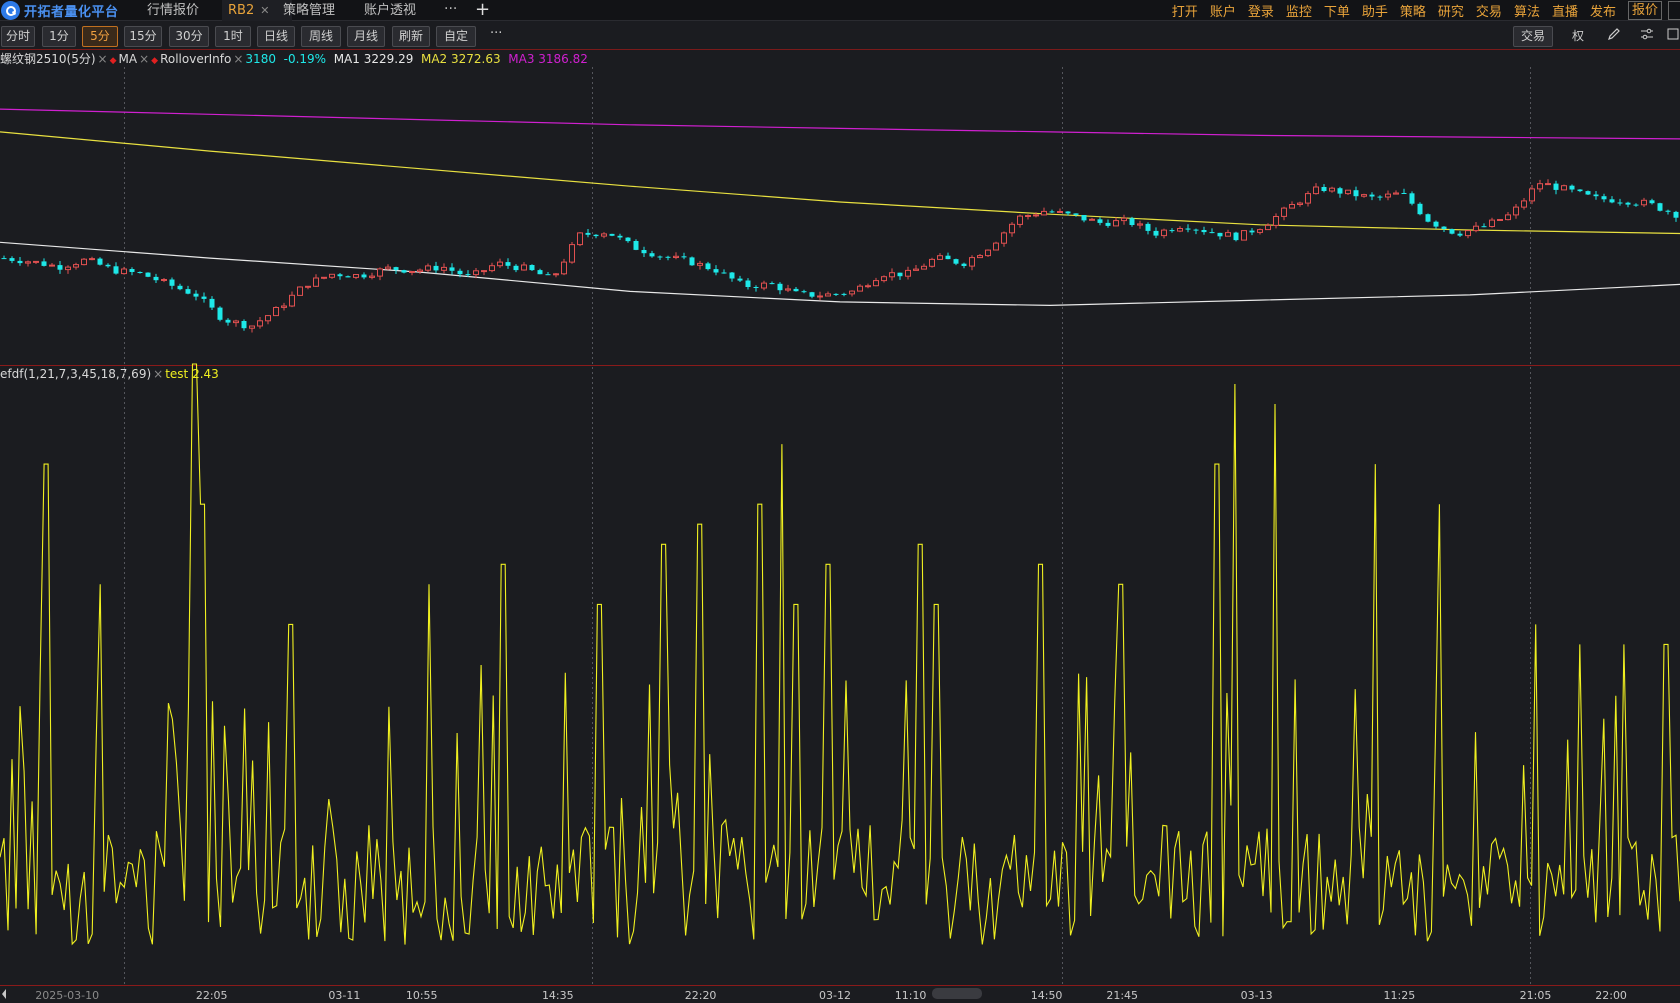  What do you see at coordinates (264, 10) in the screenshot?
I see `close-icon: ✕` at bounding box center [264, 10].